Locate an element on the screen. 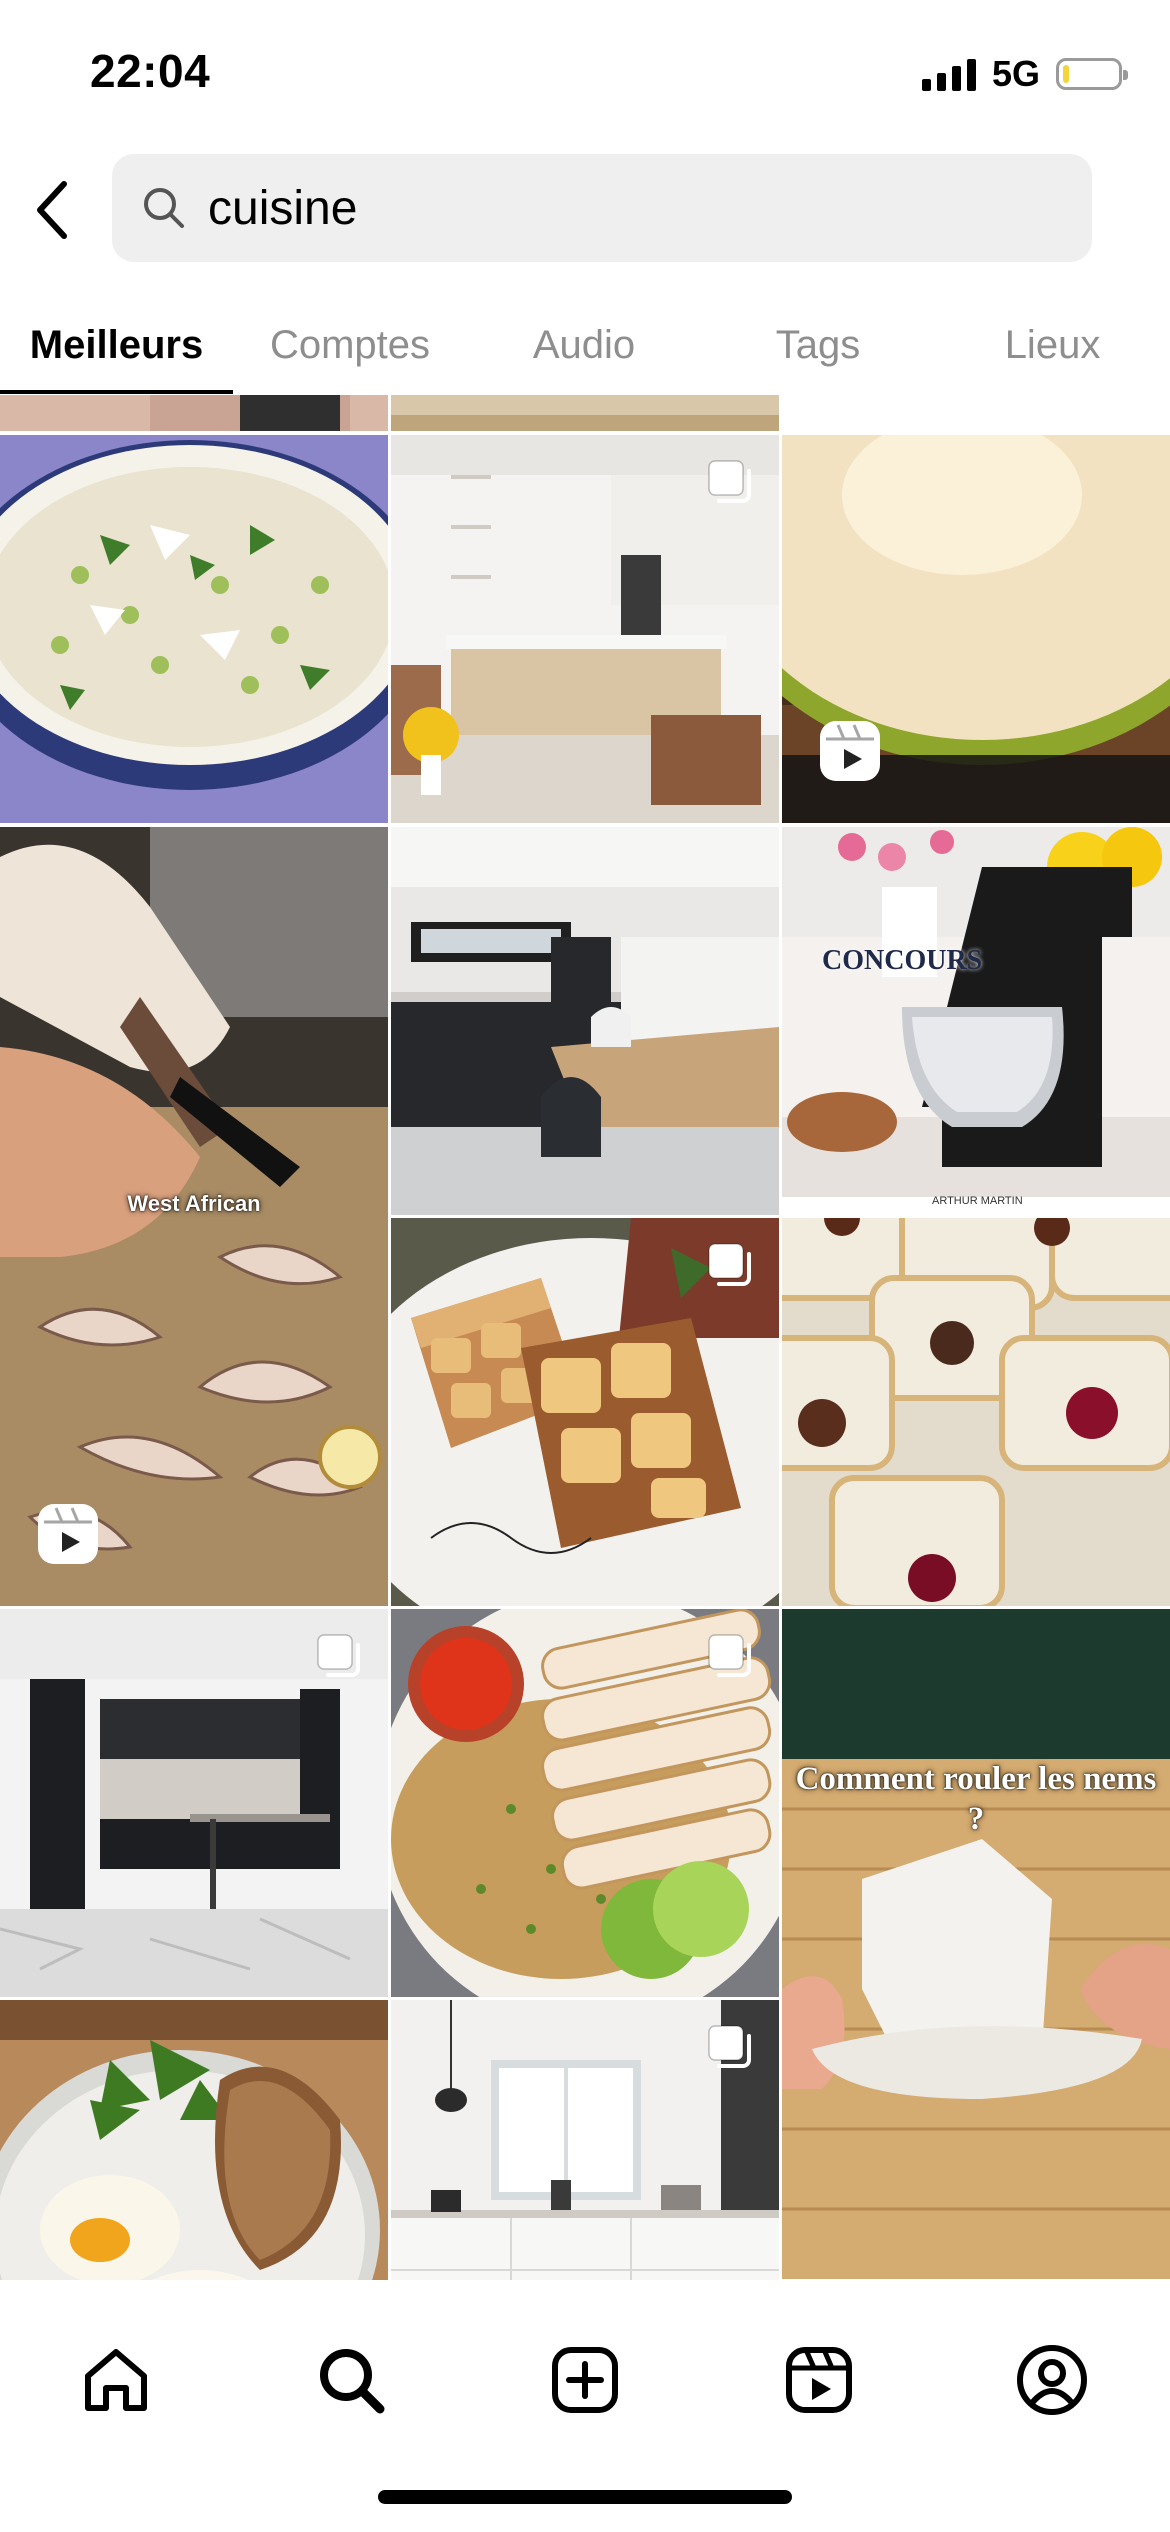  search-icon is located at coordinates (352, 2381).